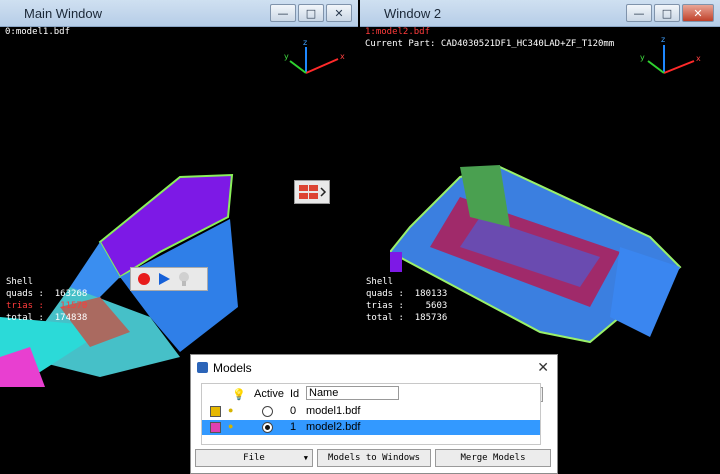 The width and height of the screenshot is (720, 474). What do you see at coordinates (398, 32) in the screenshot?
I see `model-label: 1:model2.bdf` at bounding box center [398, 32].